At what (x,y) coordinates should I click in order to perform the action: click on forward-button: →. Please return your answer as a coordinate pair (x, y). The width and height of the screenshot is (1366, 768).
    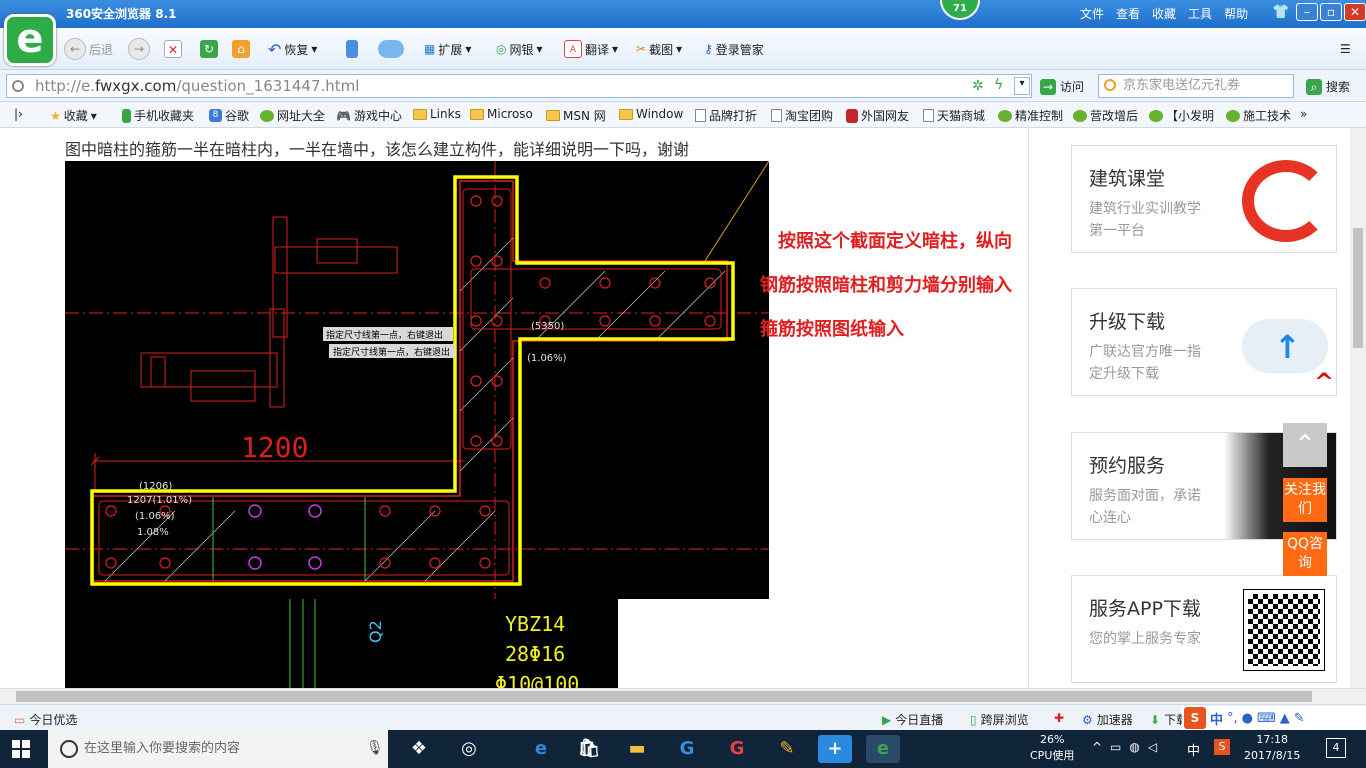
    Looking at the image, I should click on (139, 49).